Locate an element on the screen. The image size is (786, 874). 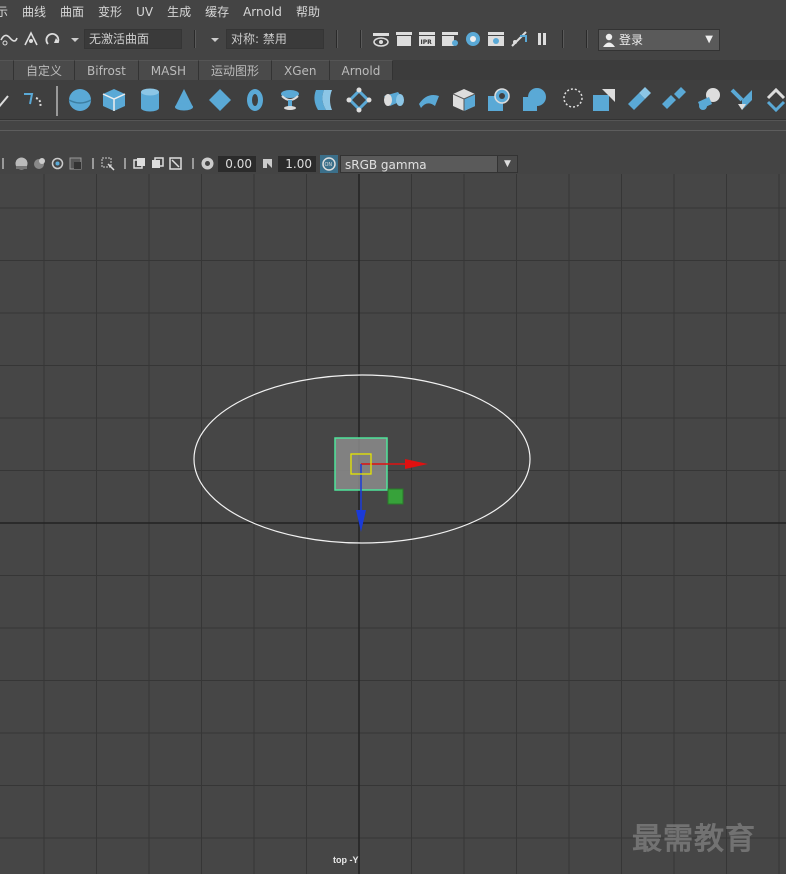
render-view-icon is located at coordinates (381, 39).